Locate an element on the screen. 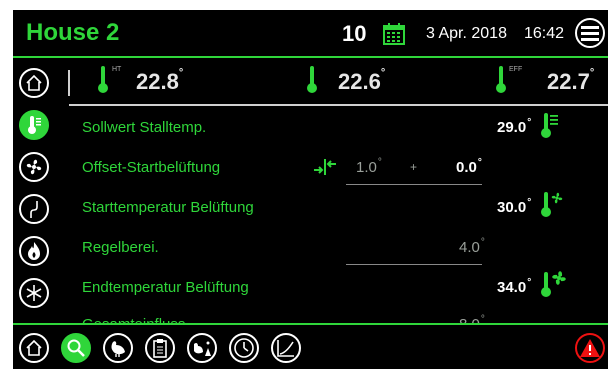  graph-icon is located at coordinates (285, 348).